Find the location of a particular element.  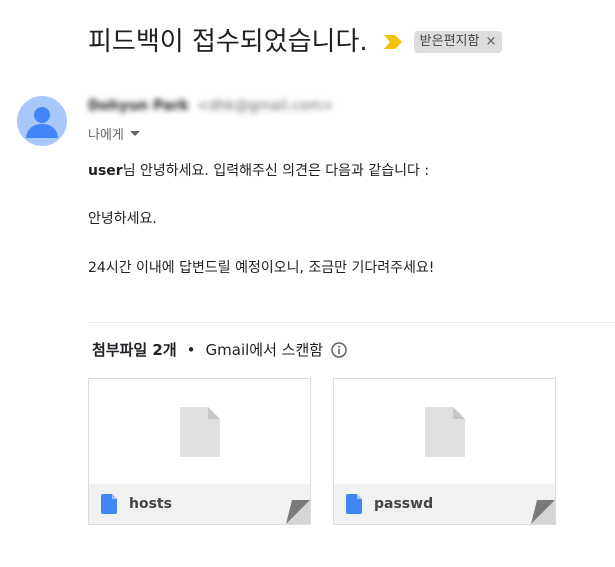

sender-avatar is located at coordinates (42, 121).